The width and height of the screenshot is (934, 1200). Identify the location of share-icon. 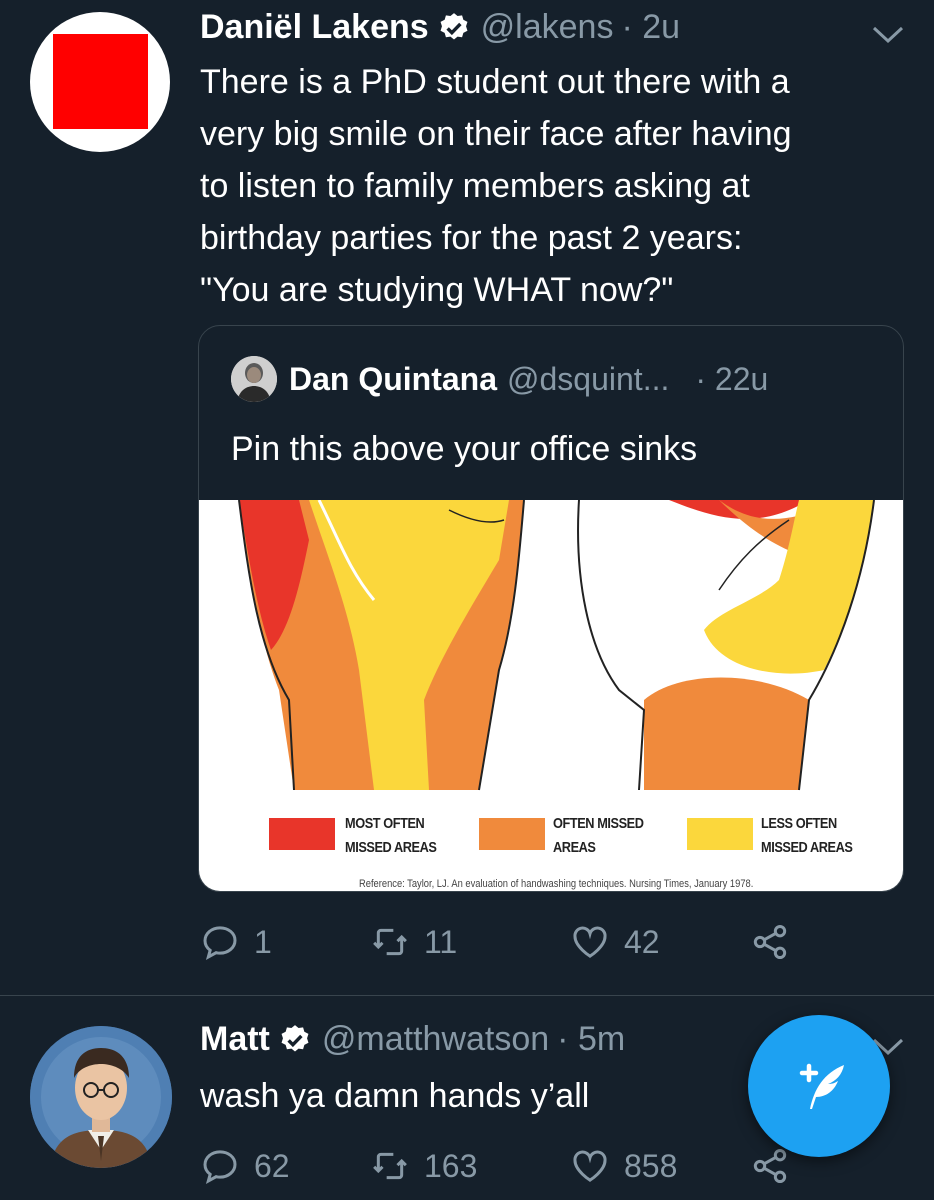
(770, 942).